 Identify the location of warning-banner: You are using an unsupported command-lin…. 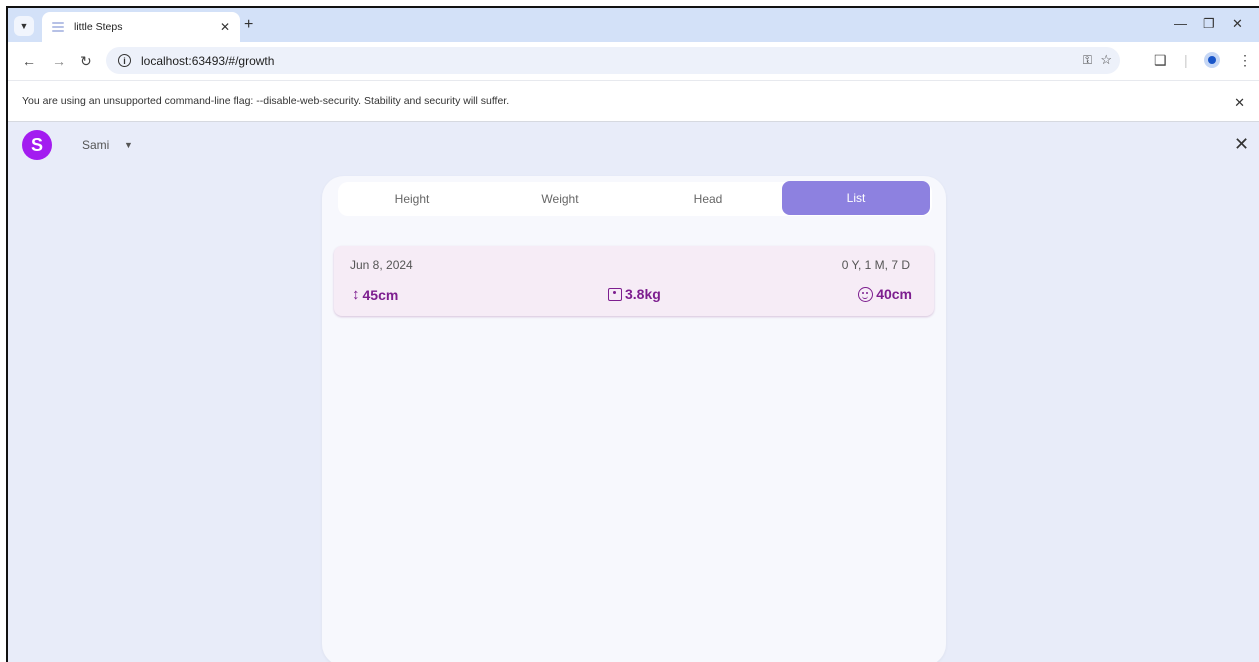
(633, 101).